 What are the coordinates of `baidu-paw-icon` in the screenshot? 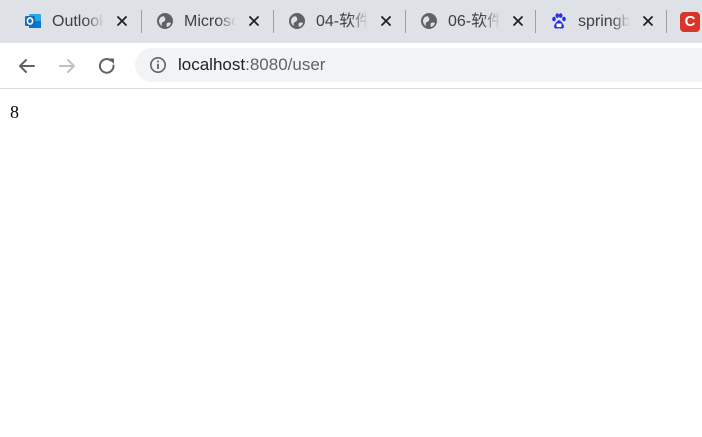 It's located at (559, 21).